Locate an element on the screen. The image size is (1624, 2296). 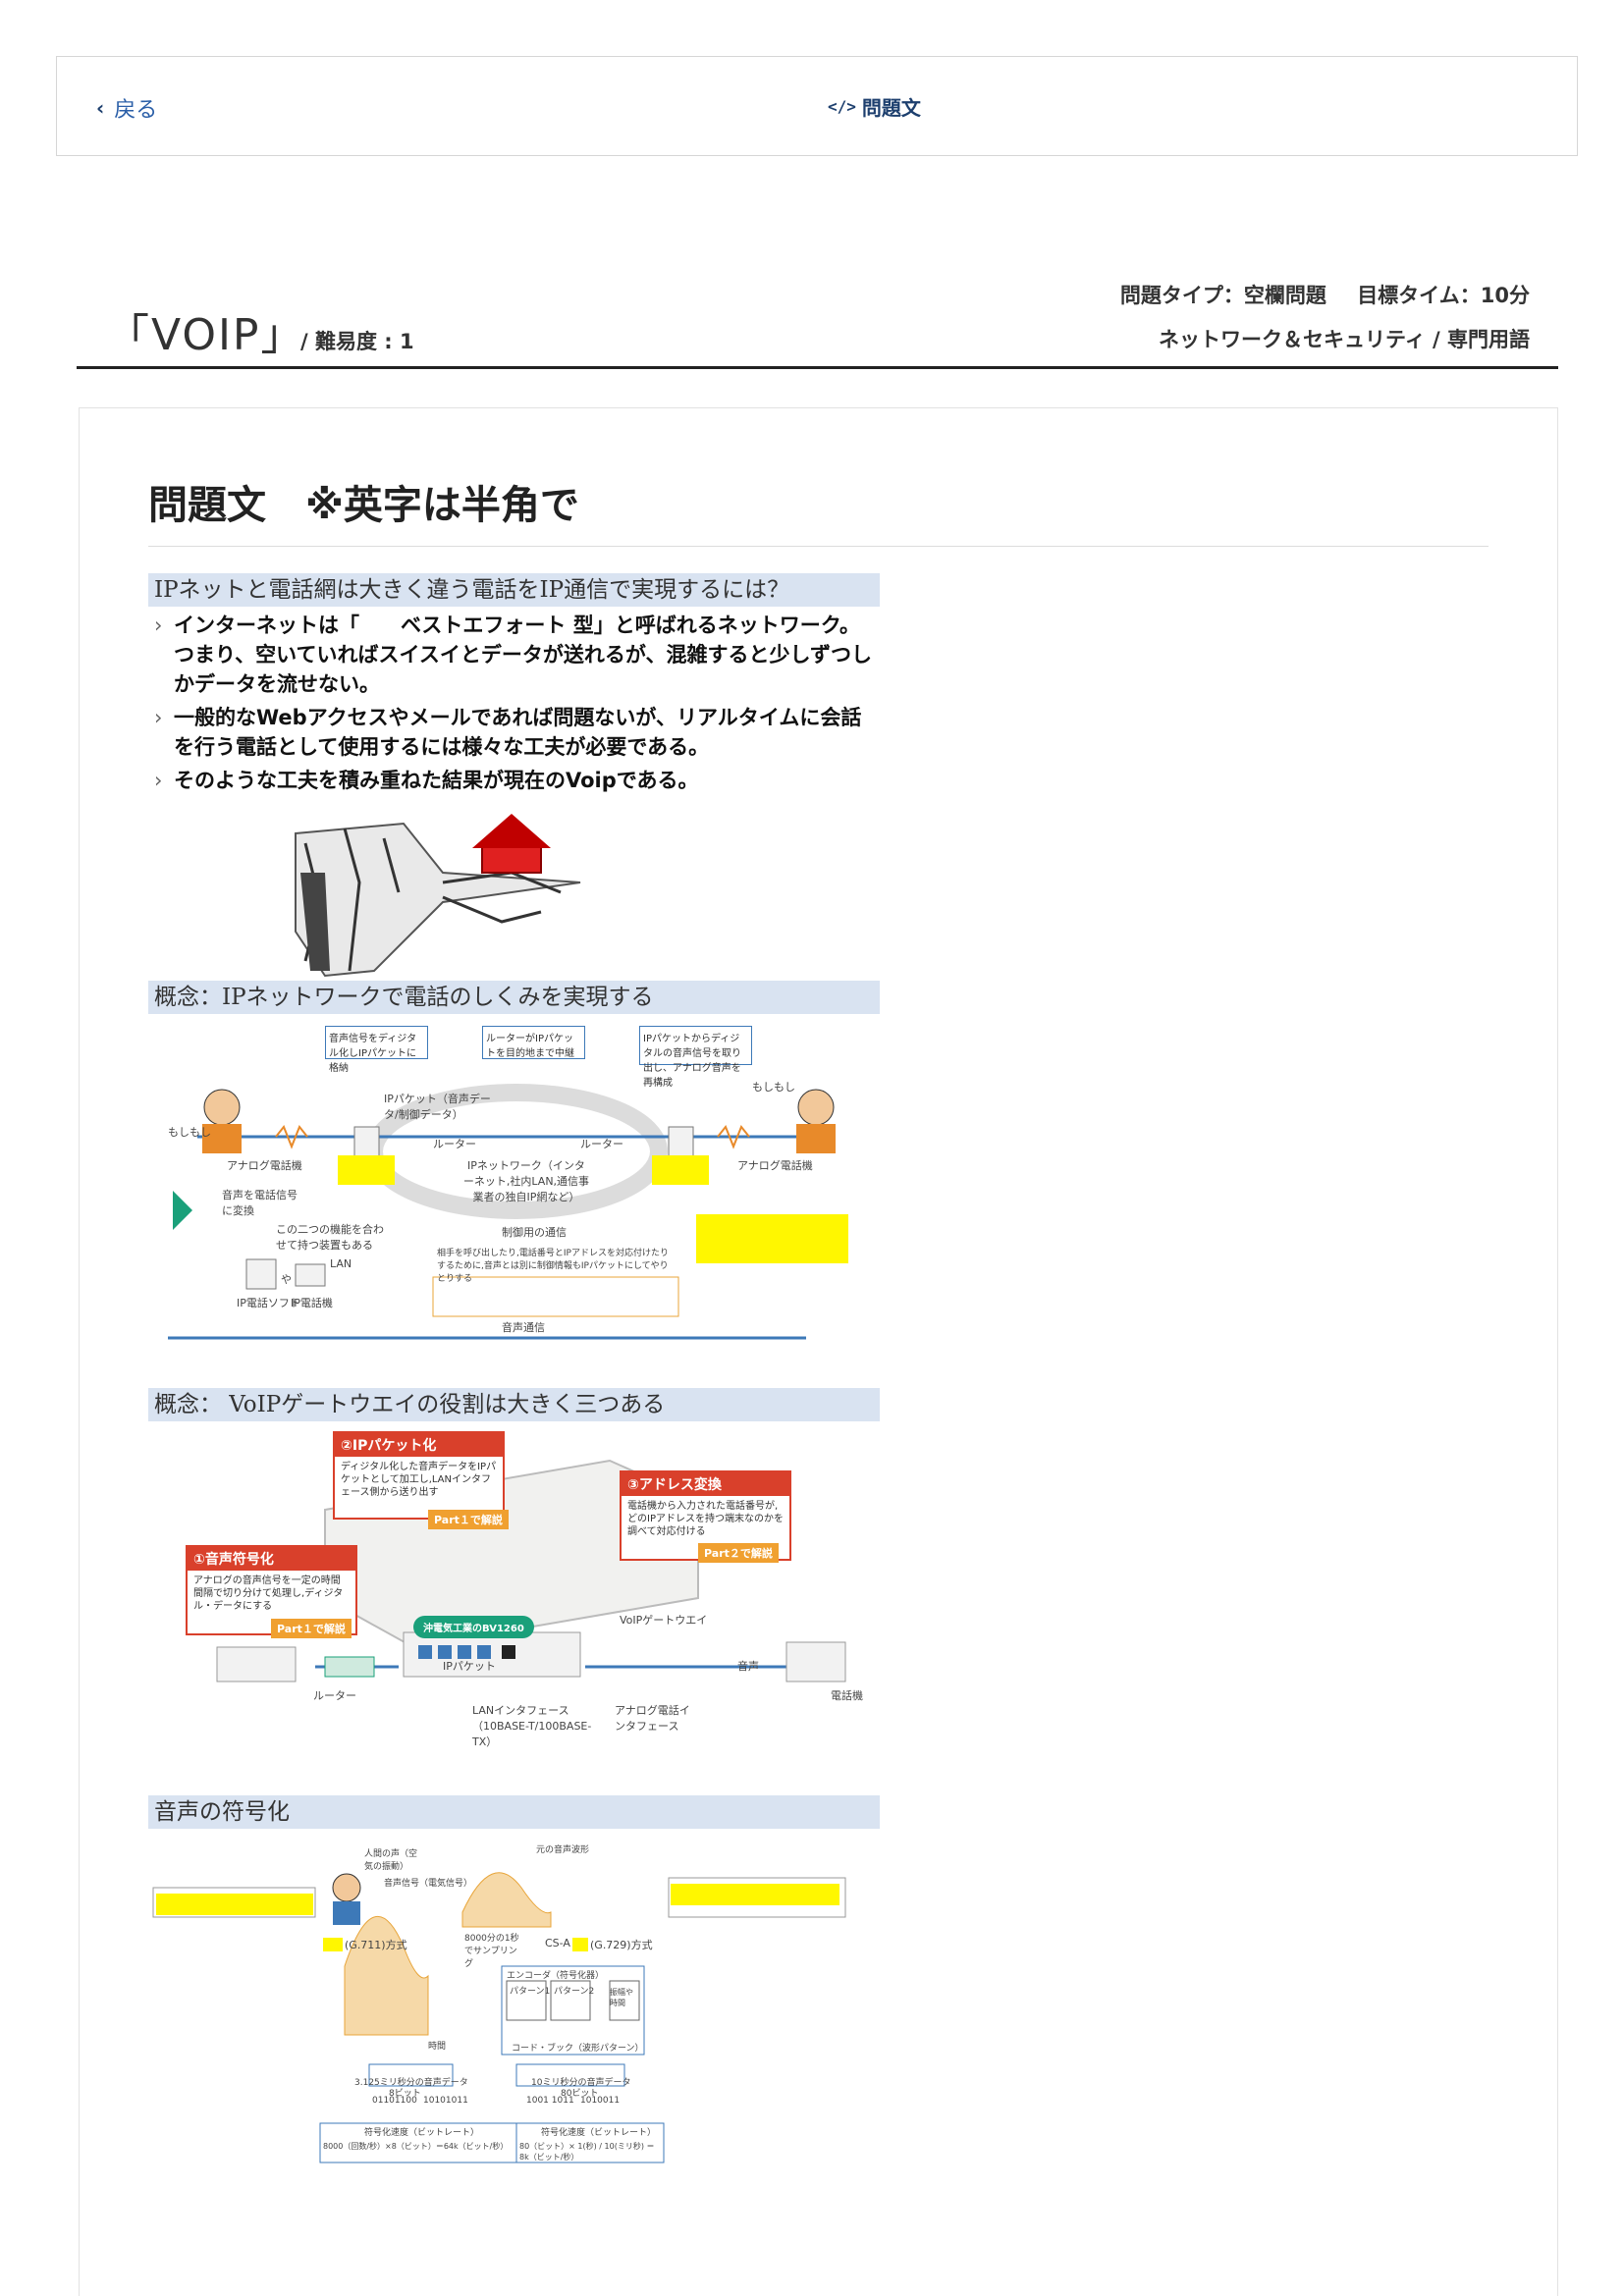
cracked-ground-house-image is located at coordinates (438, 896).